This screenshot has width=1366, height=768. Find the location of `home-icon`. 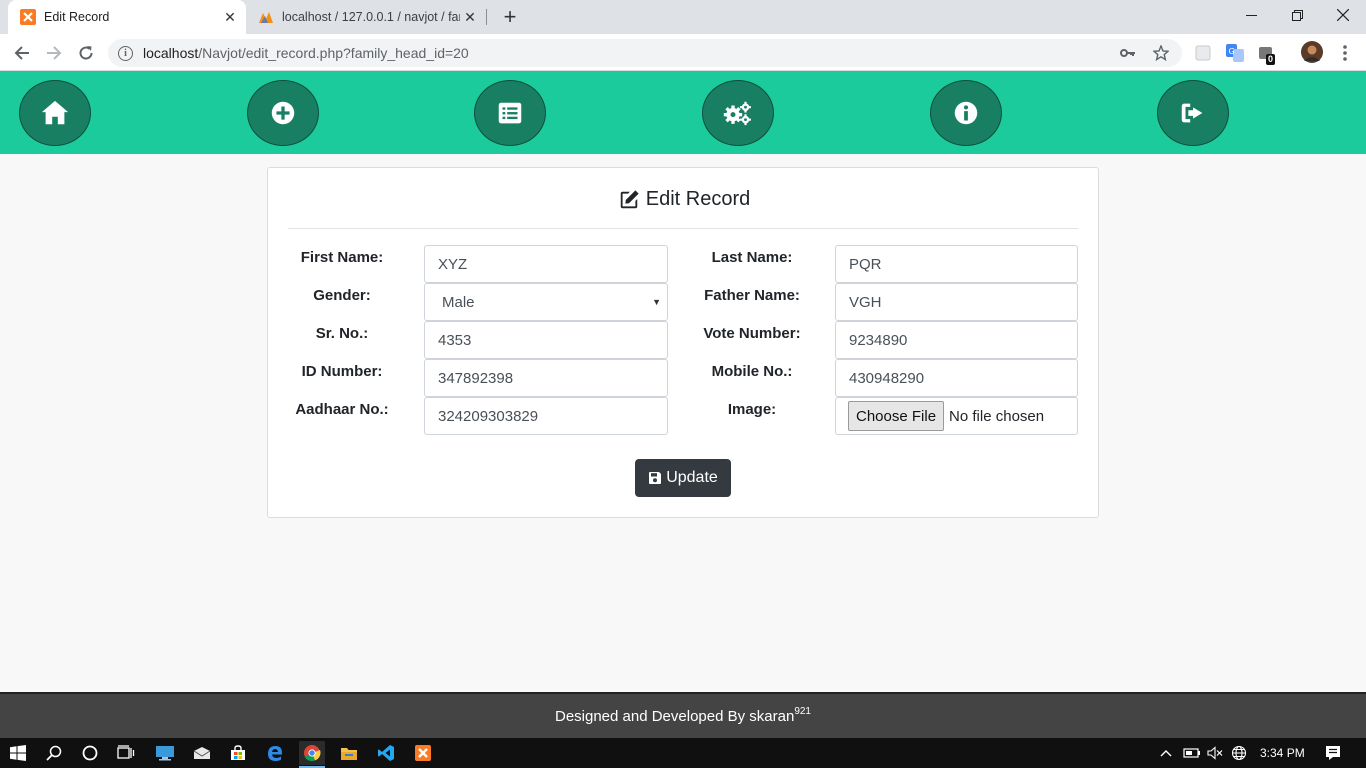

home-icon is located at coordinates (55, 112).